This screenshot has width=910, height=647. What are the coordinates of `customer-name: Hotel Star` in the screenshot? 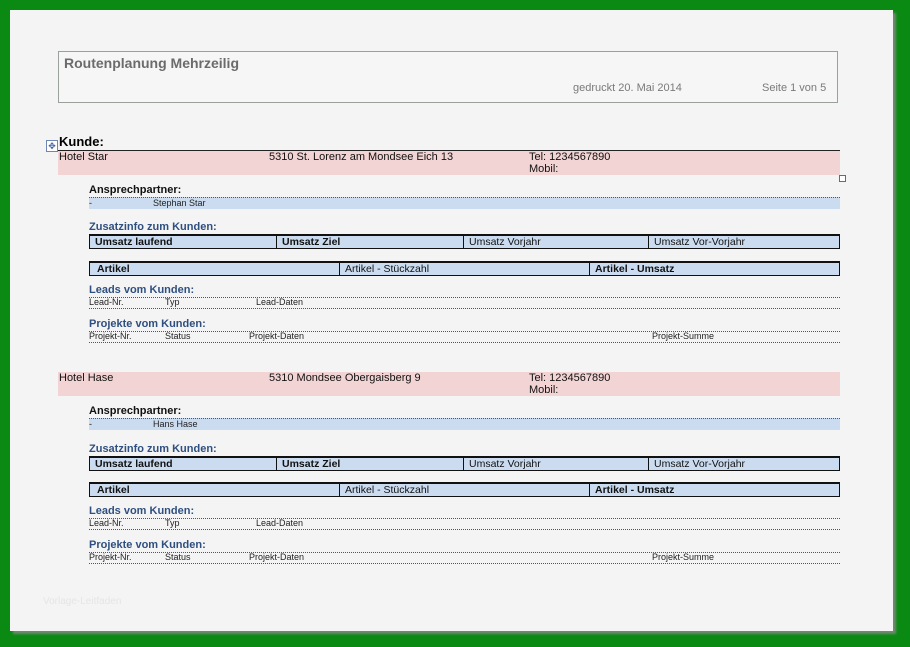 It's located at (83, 157).